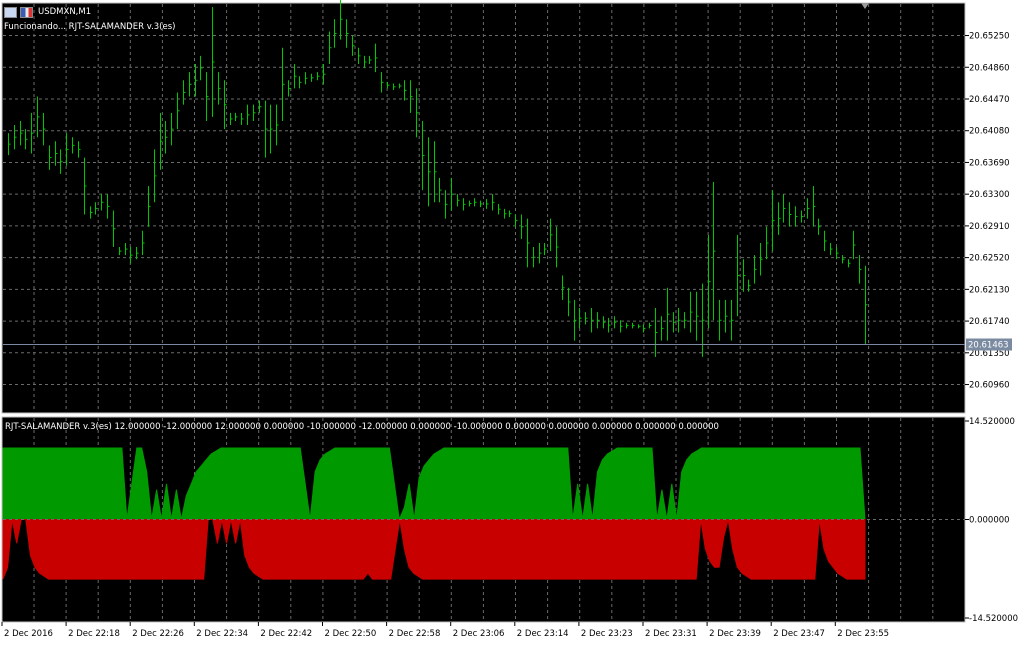  I want to click on price-axis-label: 20.64470, so click(989, 100).